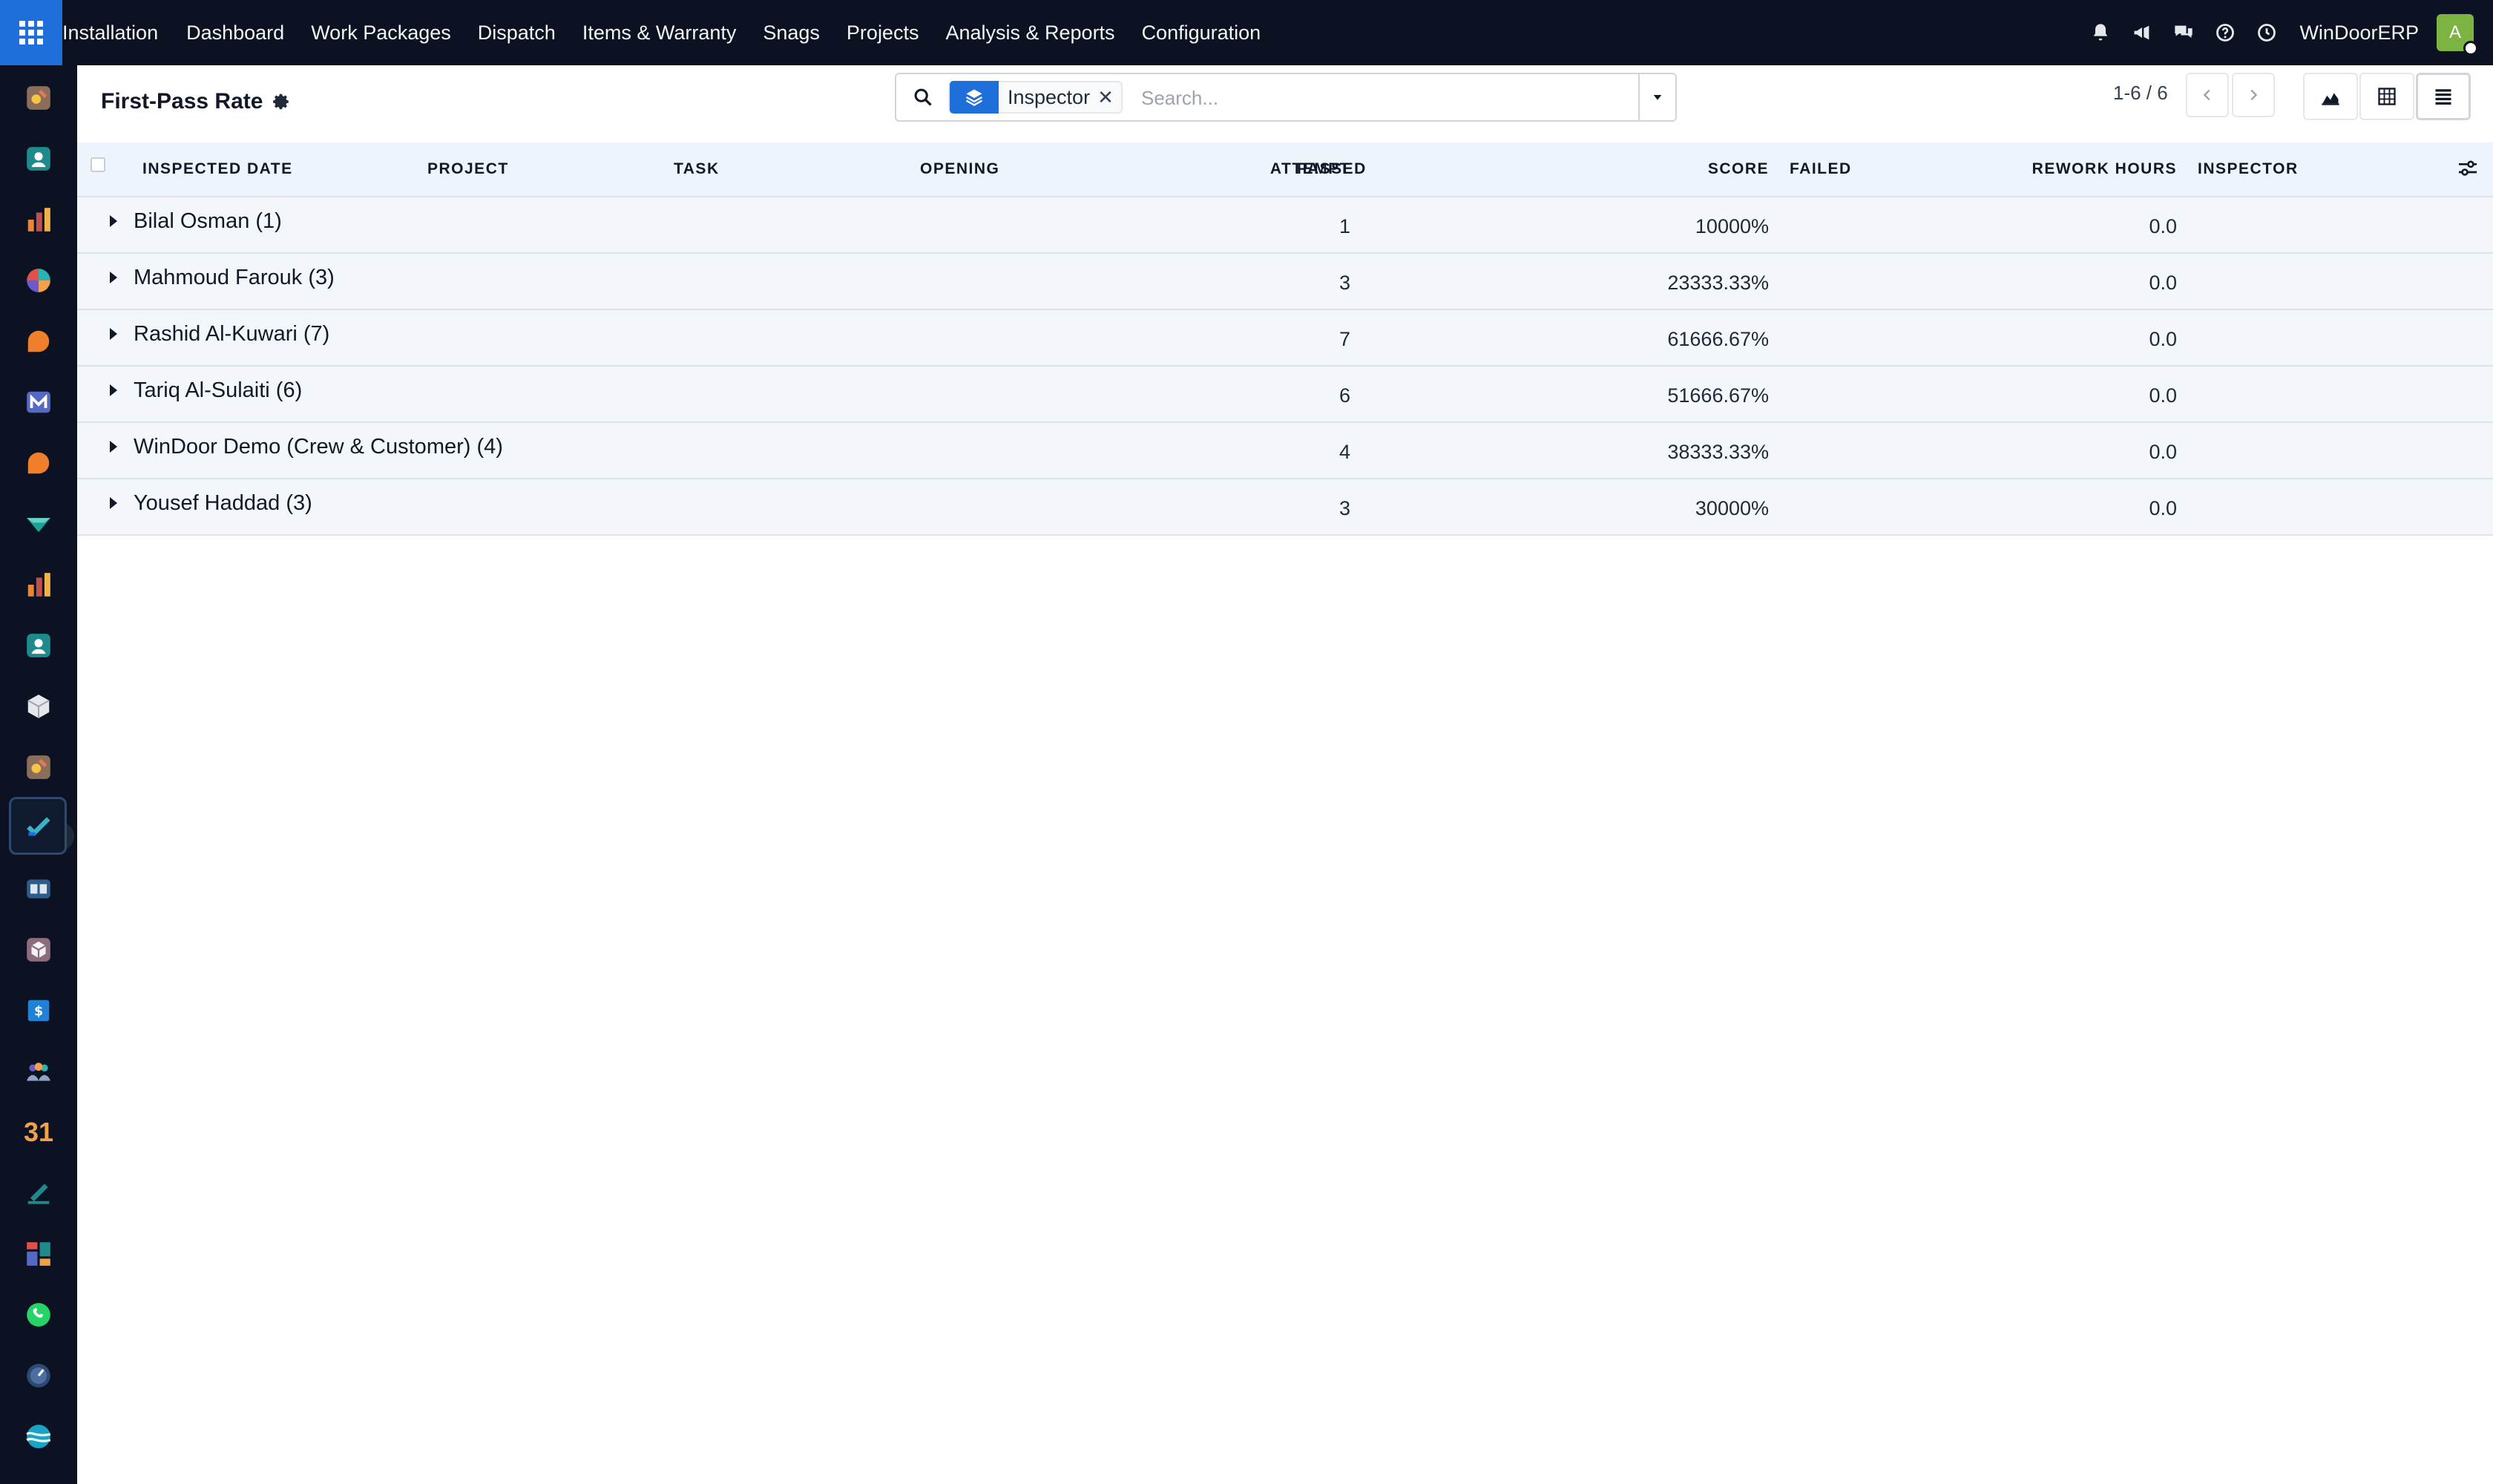  I want to click on breadcrumb: First-Pass Rate, so click(196, 101).